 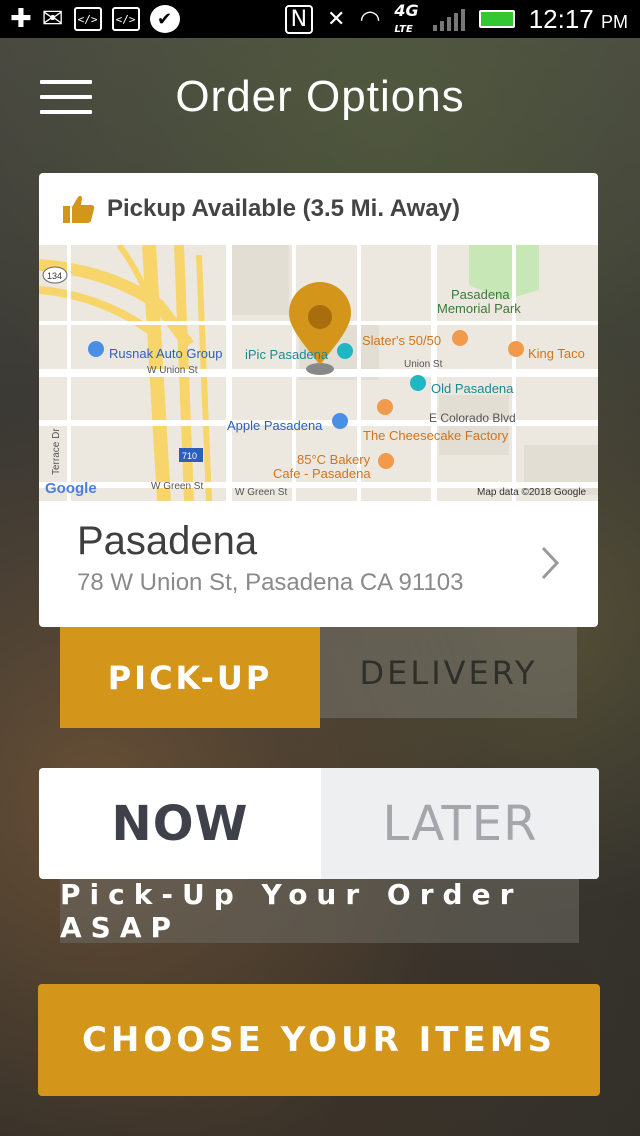 I want to click on chevron-right-icon, so click(x=550, y=563).